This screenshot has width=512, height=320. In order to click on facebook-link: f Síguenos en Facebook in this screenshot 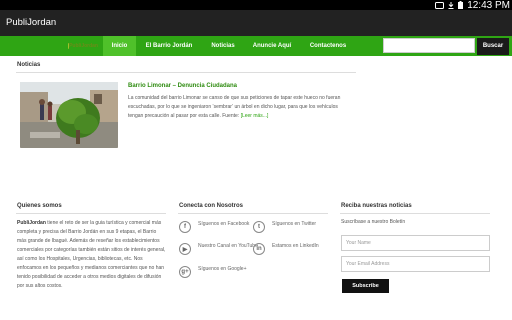, I will do `click(219, 227)`.